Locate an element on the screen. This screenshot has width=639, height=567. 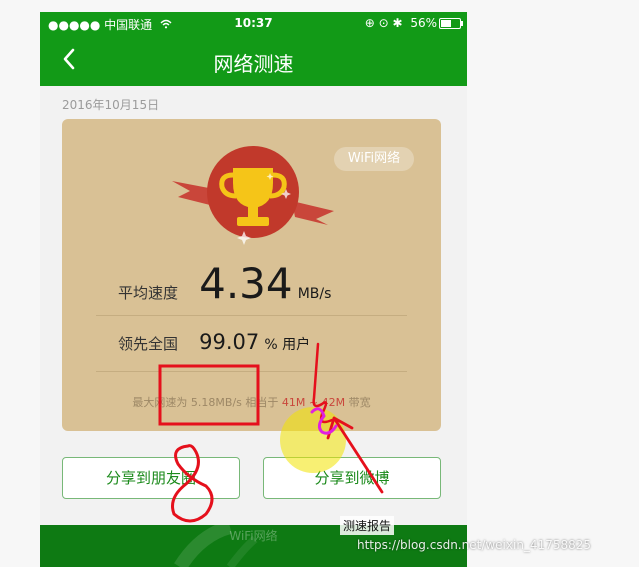
network-type-badge: WiFi网络 is located at coordinates (374, 159).